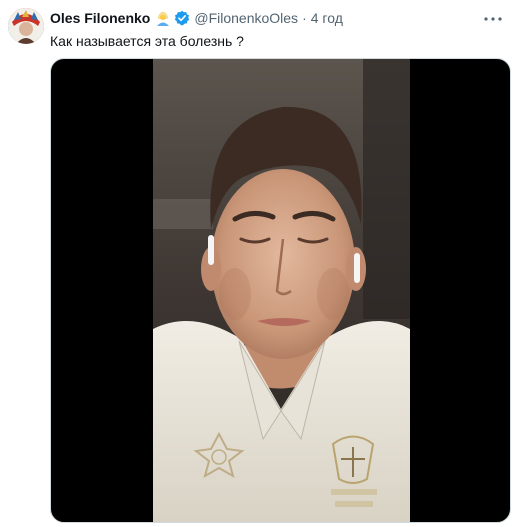 The image size is (514, 527). Describe the element at coordinates (327, 18) in the screenshot. I see `tweet-timestamp: 4 год` at that location.